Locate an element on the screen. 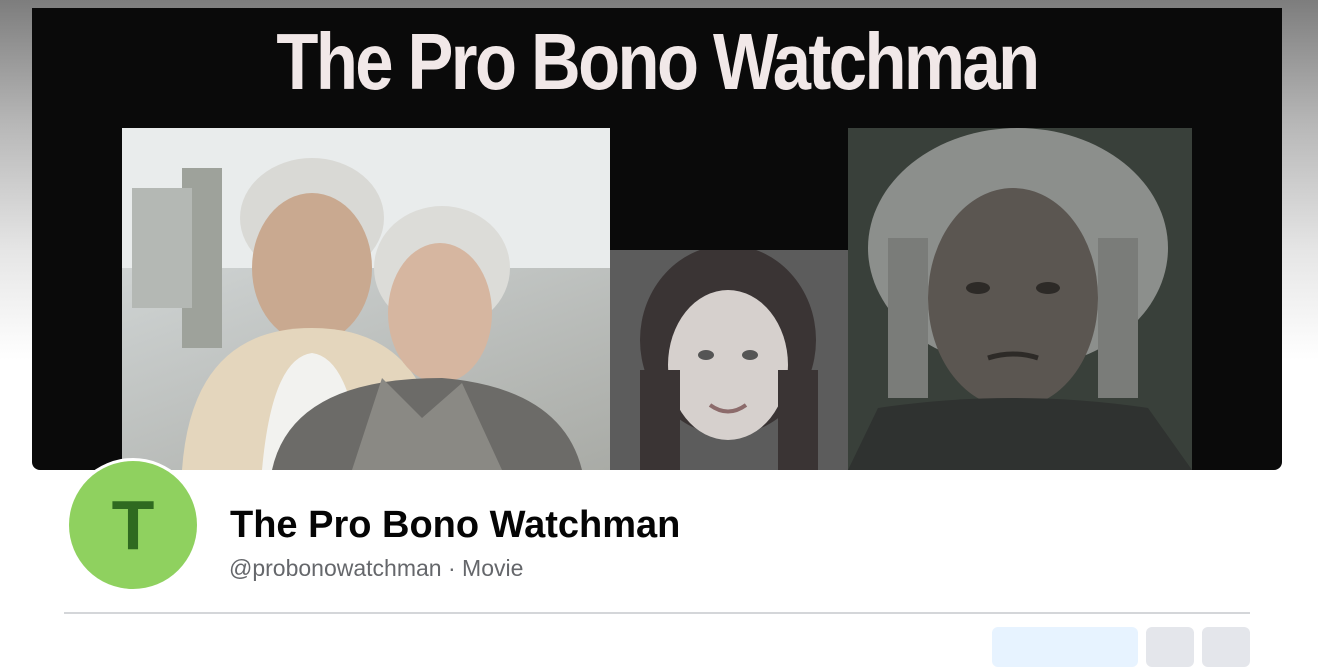 The height and width of the screenshot is (667, 1318). secondary-action-button is located at coordinates (1170, 647).